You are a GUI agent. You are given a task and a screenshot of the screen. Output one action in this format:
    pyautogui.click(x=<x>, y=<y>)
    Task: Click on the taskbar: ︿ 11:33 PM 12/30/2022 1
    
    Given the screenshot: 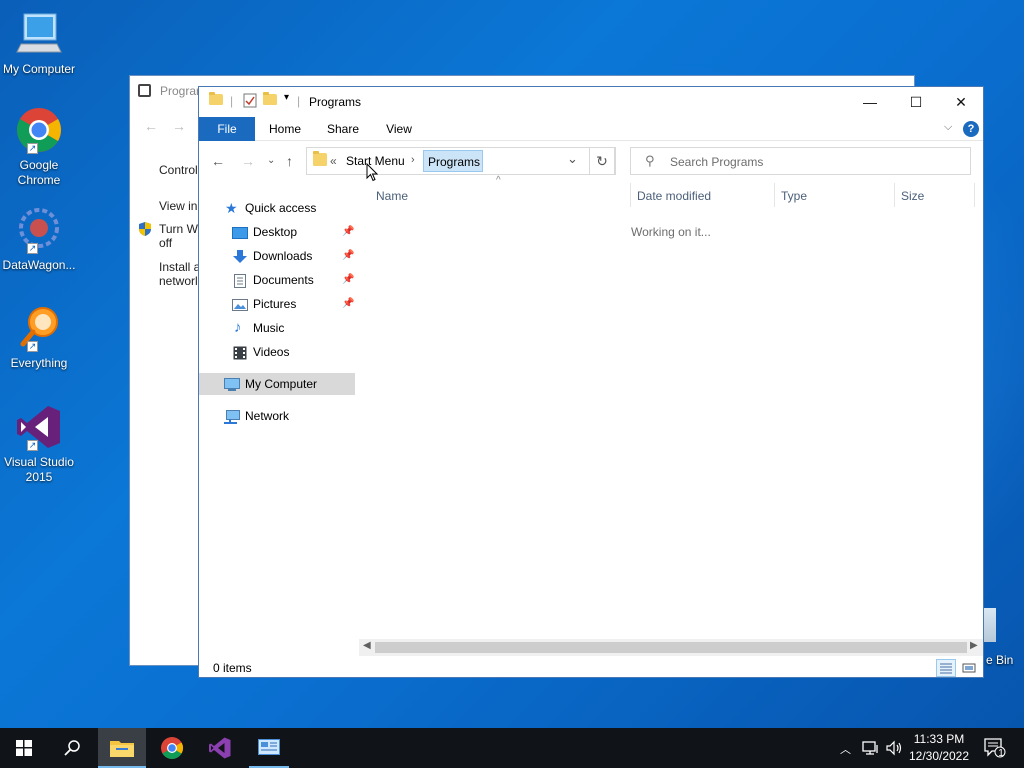 What is the action you would take?
    pyautogui.click(x=512, y=748)
    